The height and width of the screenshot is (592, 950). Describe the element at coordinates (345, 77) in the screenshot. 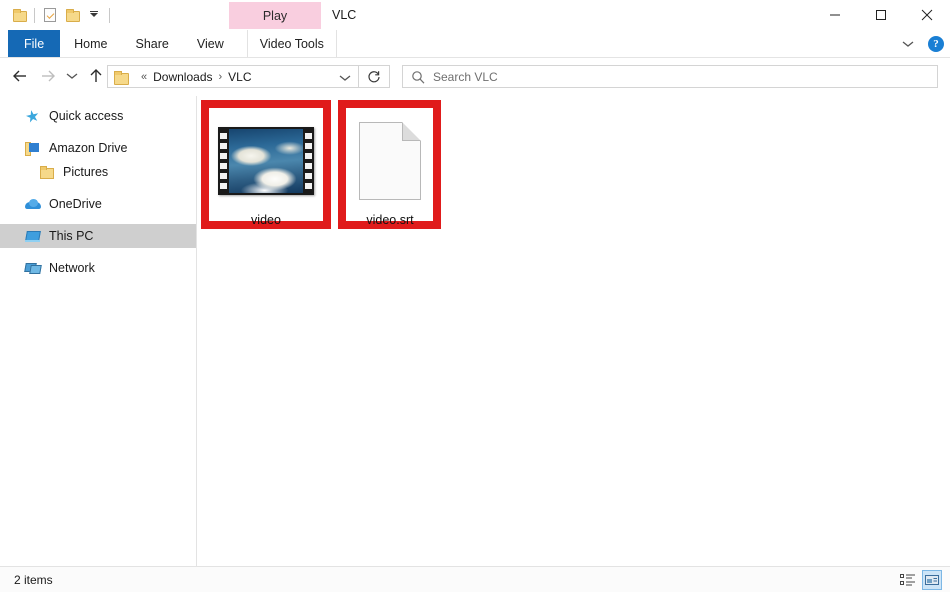

I see `breadcrumb-dropdown-icon` at that location.